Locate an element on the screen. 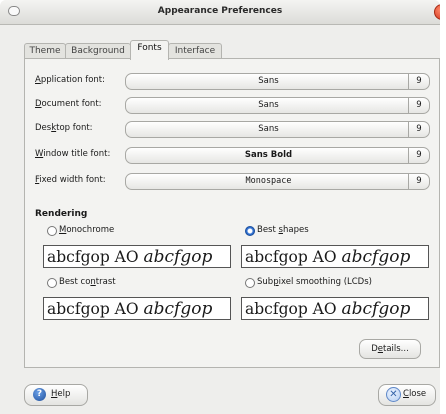 Image resolution: width=446 pixels, height=414 pixels. fixed-width-font-label: Fixed width font: is located at coordinates (70, 180).